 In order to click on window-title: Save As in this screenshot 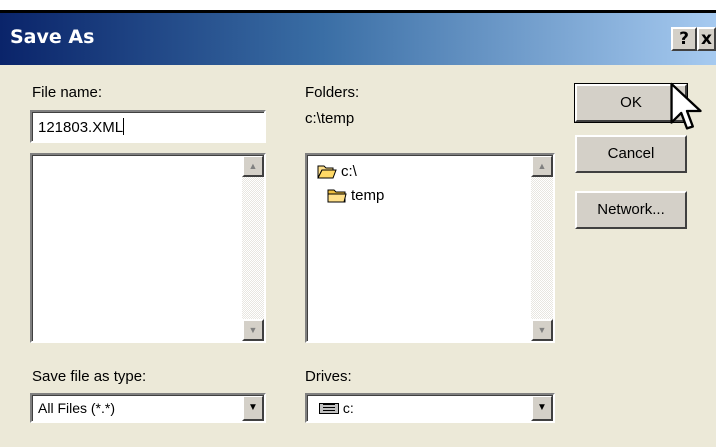, I will do `click(52, 37)`.